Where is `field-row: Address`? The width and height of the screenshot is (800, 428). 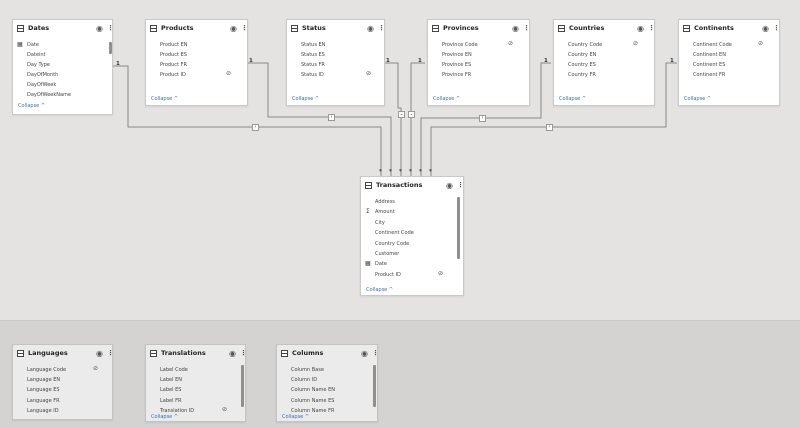
field-row: Address is located at coordinates (385, 202).